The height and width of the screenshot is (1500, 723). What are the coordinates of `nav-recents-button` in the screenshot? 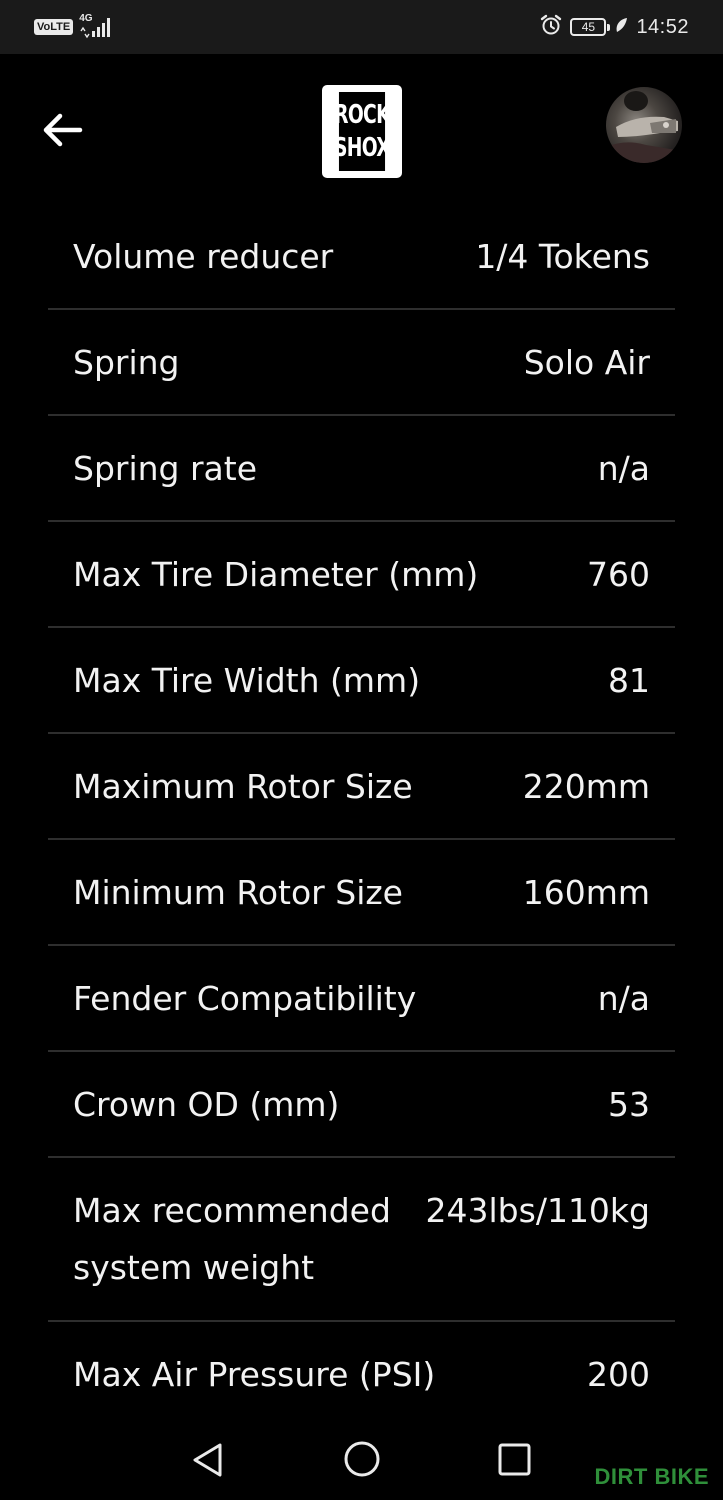 It's located at (515, 1460).